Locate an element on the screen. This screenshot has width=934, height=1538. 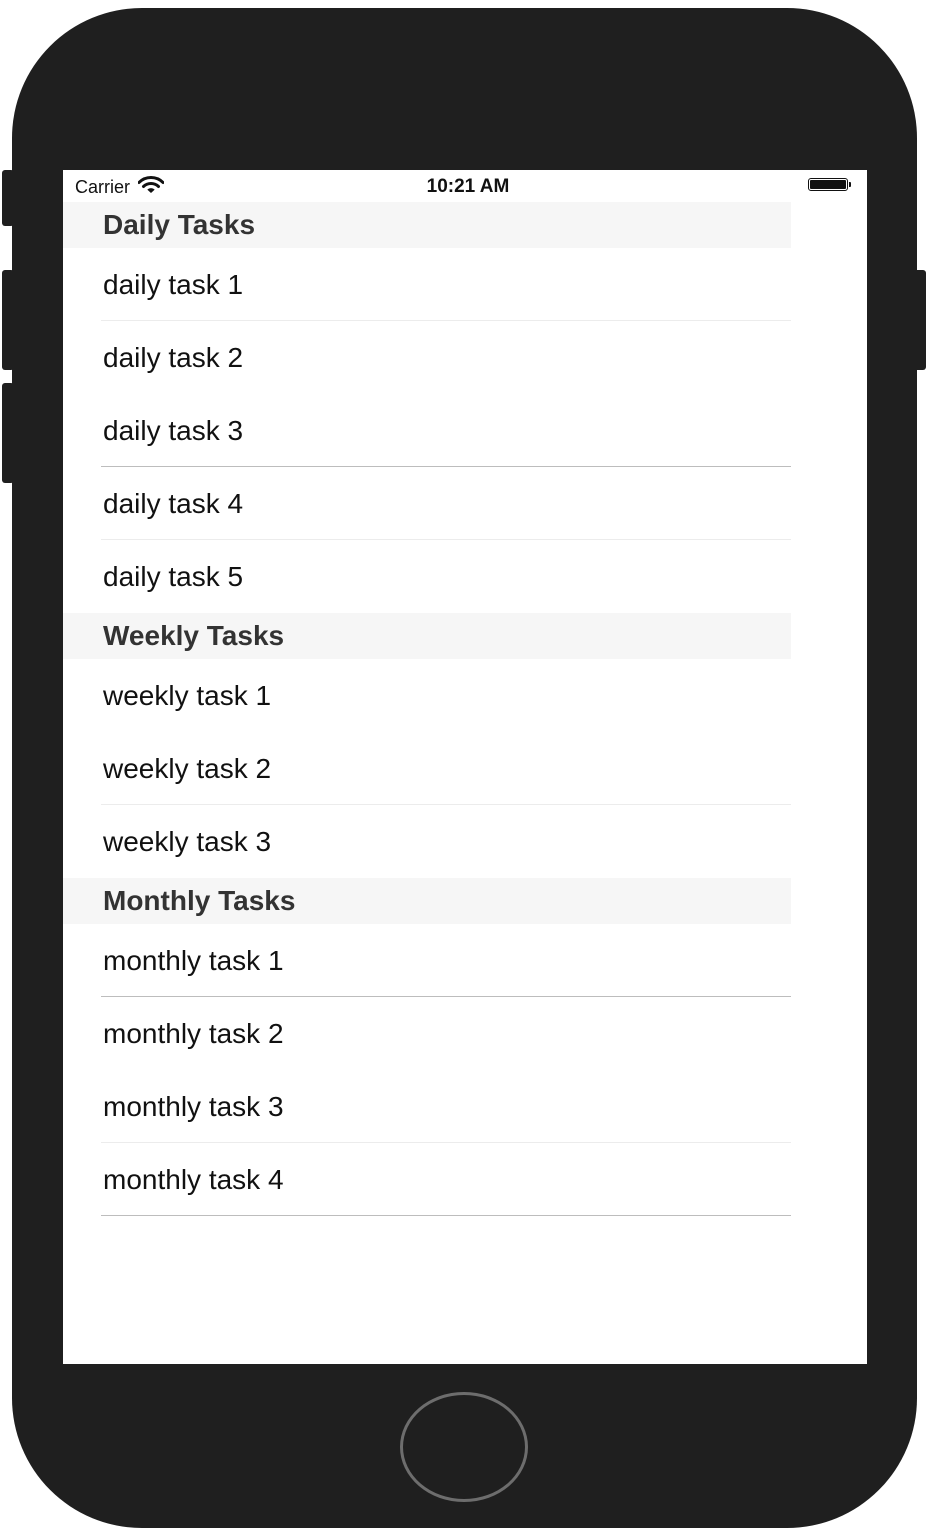
list-item: monthly task 2 is located at coordinates (427, 1033).